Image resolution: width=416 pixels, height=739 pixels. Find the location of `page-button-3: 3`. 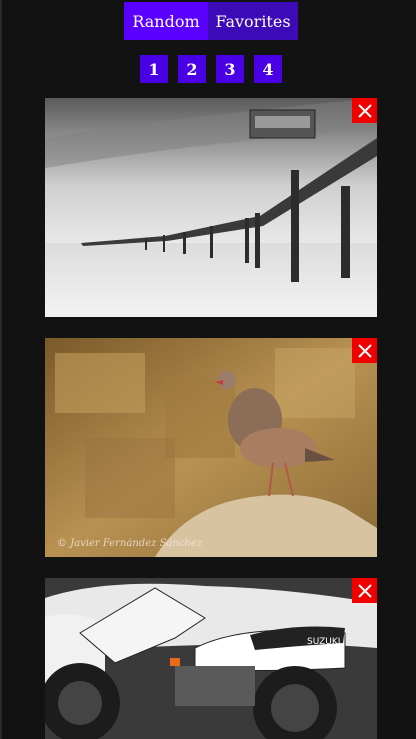

page-button-3: 3 is located at coordinates (230, 69).